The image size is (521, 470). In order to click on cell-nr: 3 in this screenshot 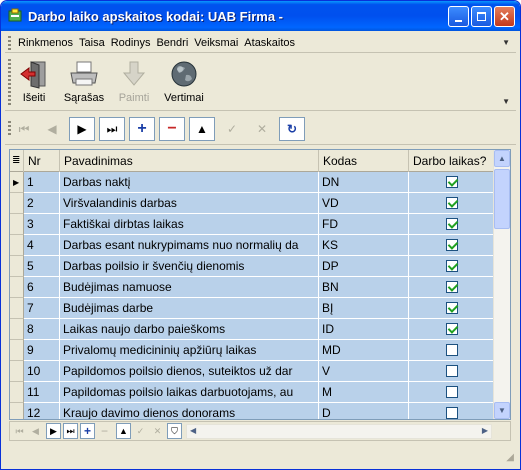, I will do `click(42, 224)`.